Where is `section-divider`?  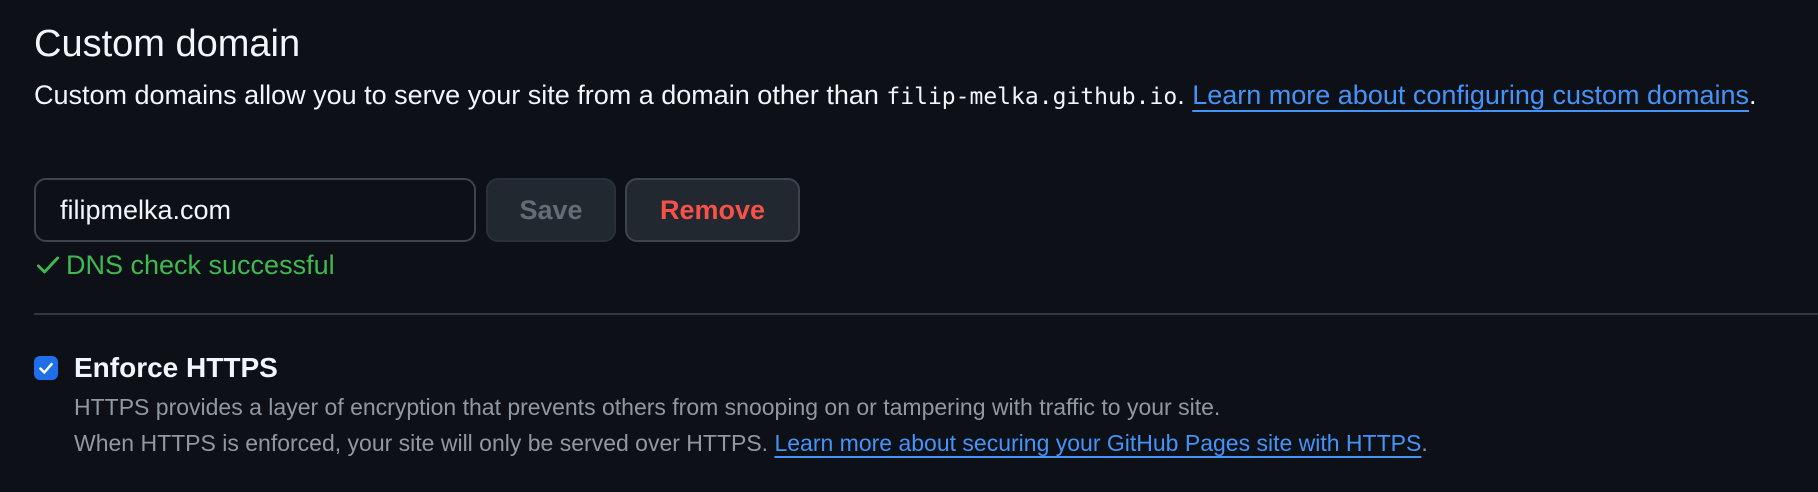 section-divider is located at coordinates (926, 314).